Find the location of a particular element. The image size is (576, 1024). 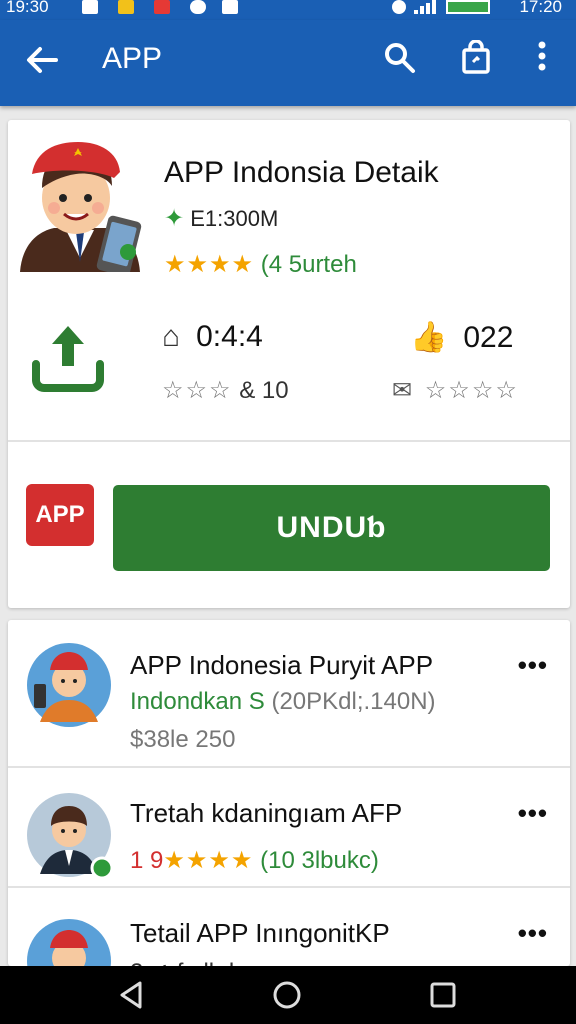

download-button: UNDUƅ is located at coordinates (331, 528).